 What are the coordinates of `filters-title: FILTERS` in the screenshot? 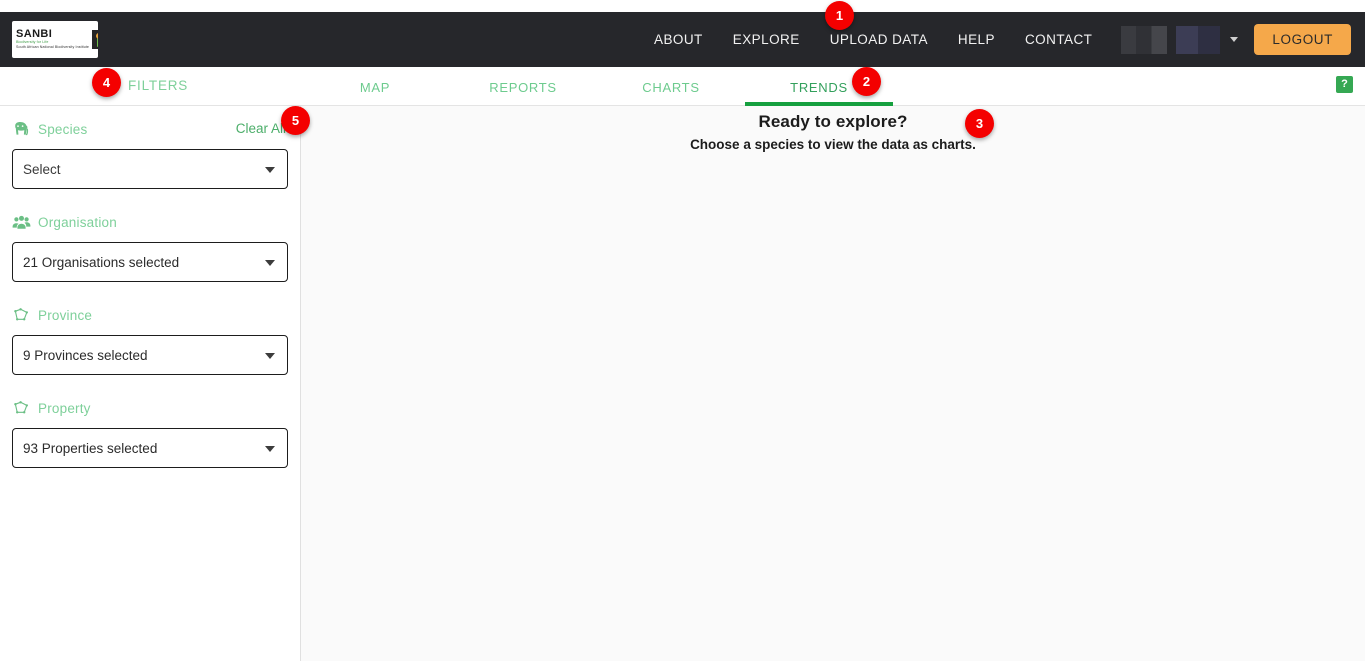 It's located at (158, 85).